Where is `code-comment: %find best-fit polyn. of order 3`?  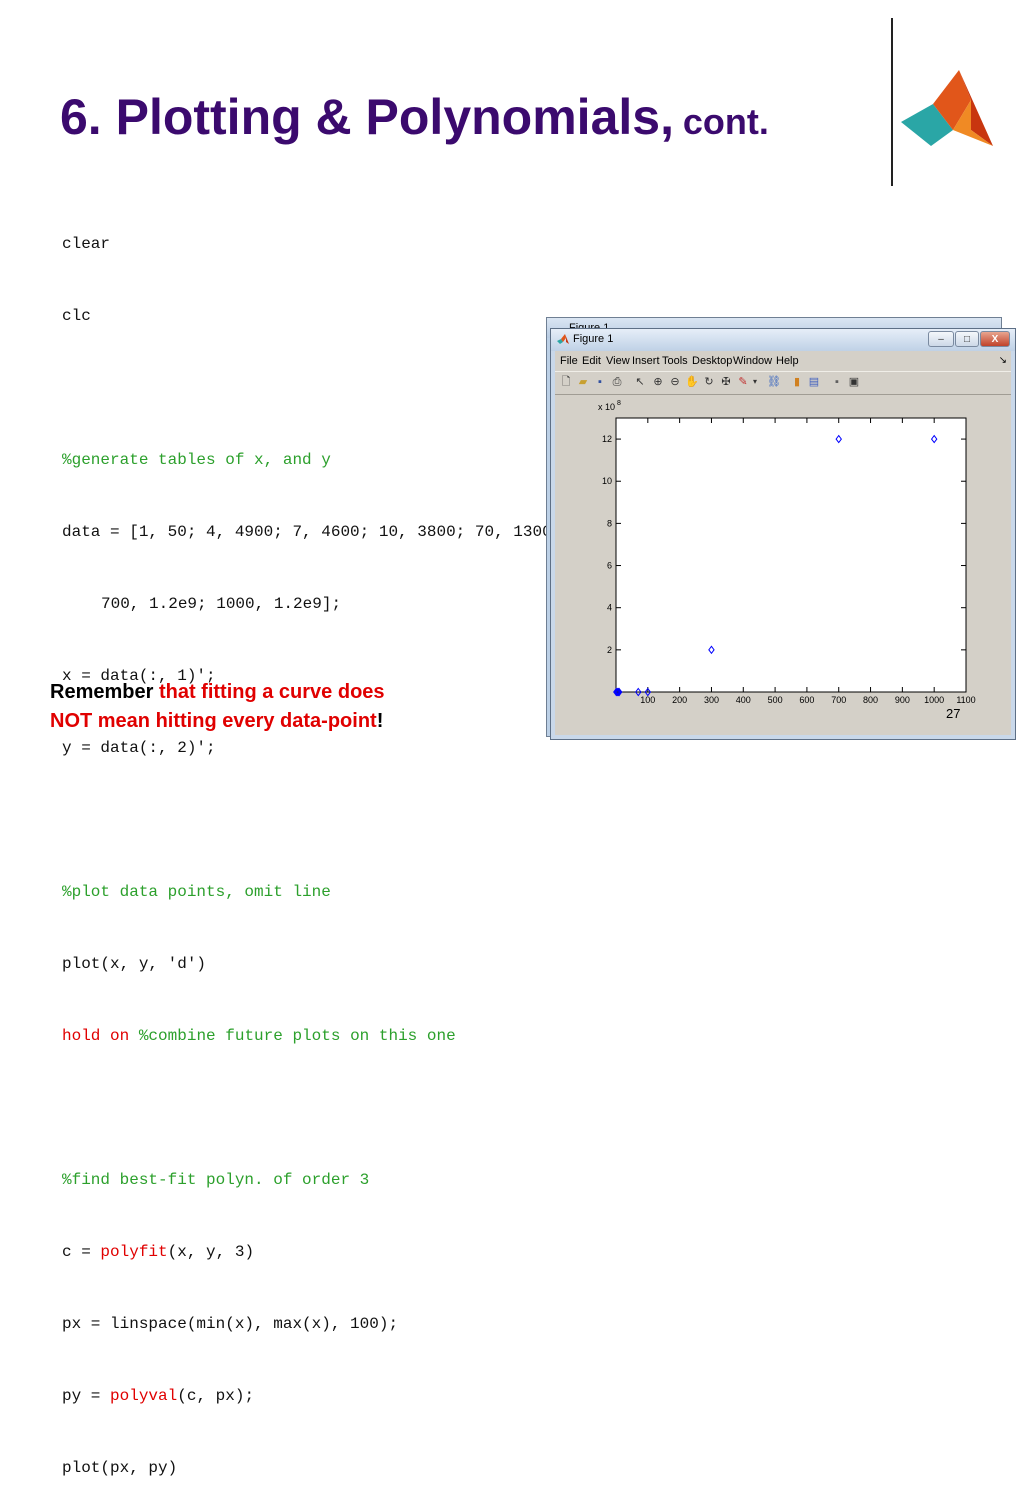
code-comment: %find best-fit polyn. of order 3 is located at coordinates (216, 1180).